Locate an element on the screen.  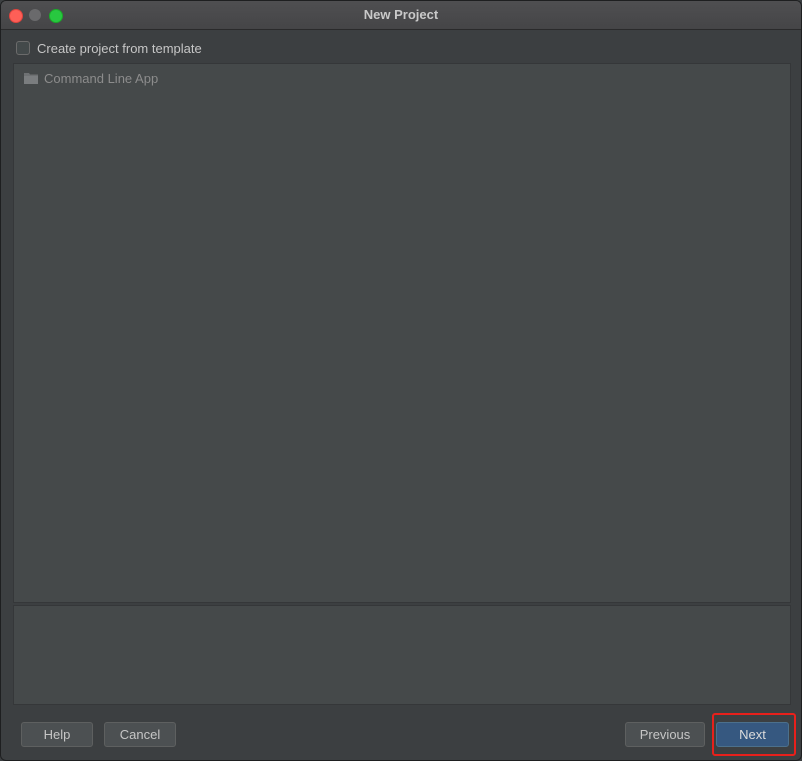
create-from-template-option: Create project from template is located at coordinates (109, 48).